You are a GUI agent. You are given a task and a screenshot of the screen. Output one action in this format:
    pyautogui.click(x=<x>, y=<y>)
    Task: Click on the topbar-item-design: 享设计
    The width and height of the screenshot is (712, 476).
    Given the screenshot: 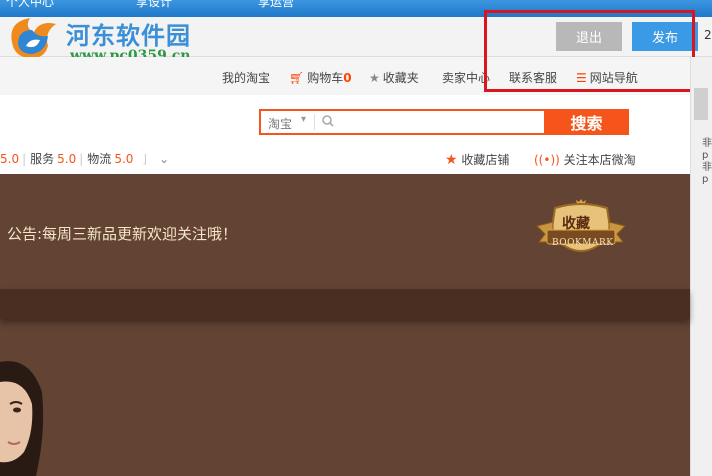 What is the action you would take?
    pyautogui.click(x=154, y=5)
    